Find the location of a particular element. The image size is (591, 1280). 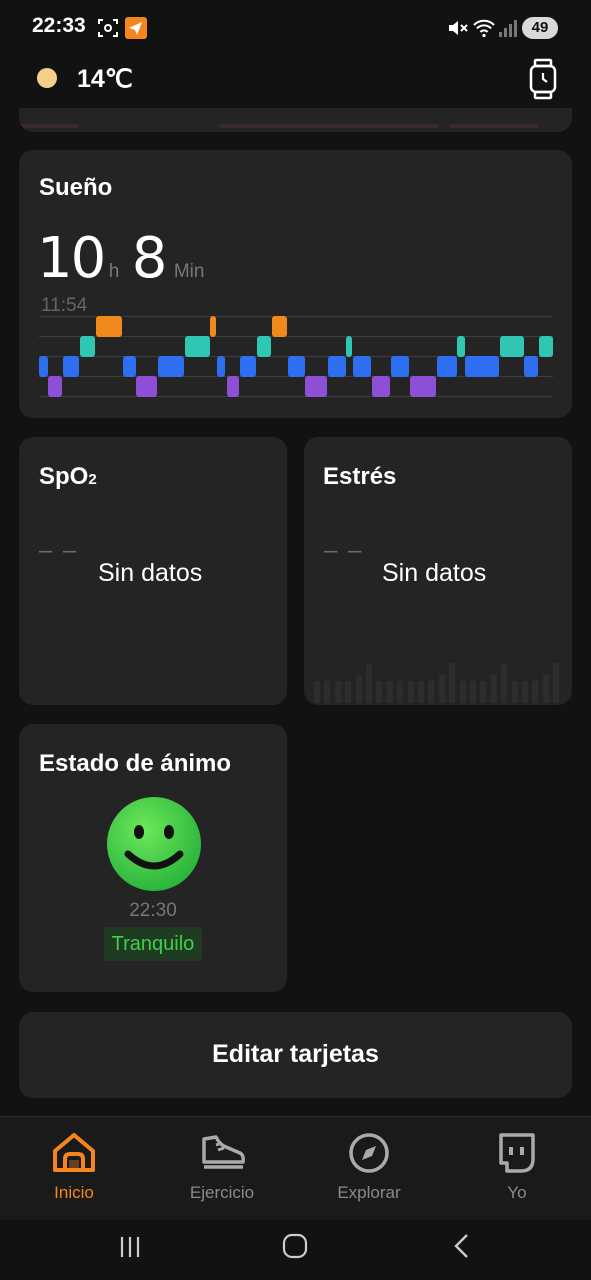

spo2-card: SpO2 – – Sin datos is located at coordinates (153, 571).